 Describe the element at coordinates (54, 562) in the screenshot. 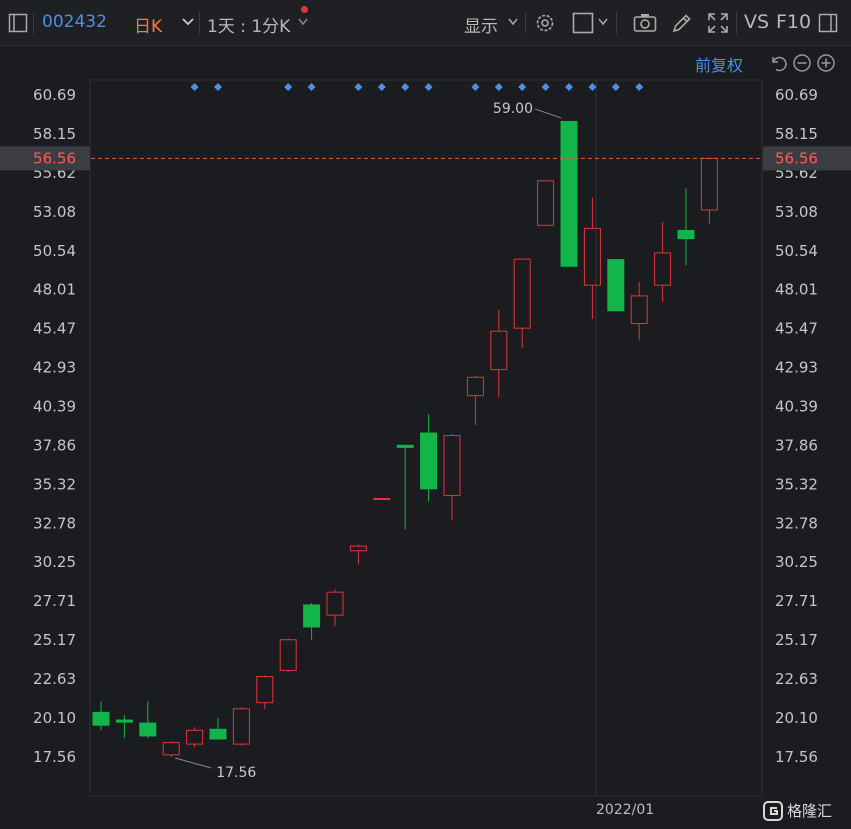

I see `y-tick-label-left: 30.25` at that location.